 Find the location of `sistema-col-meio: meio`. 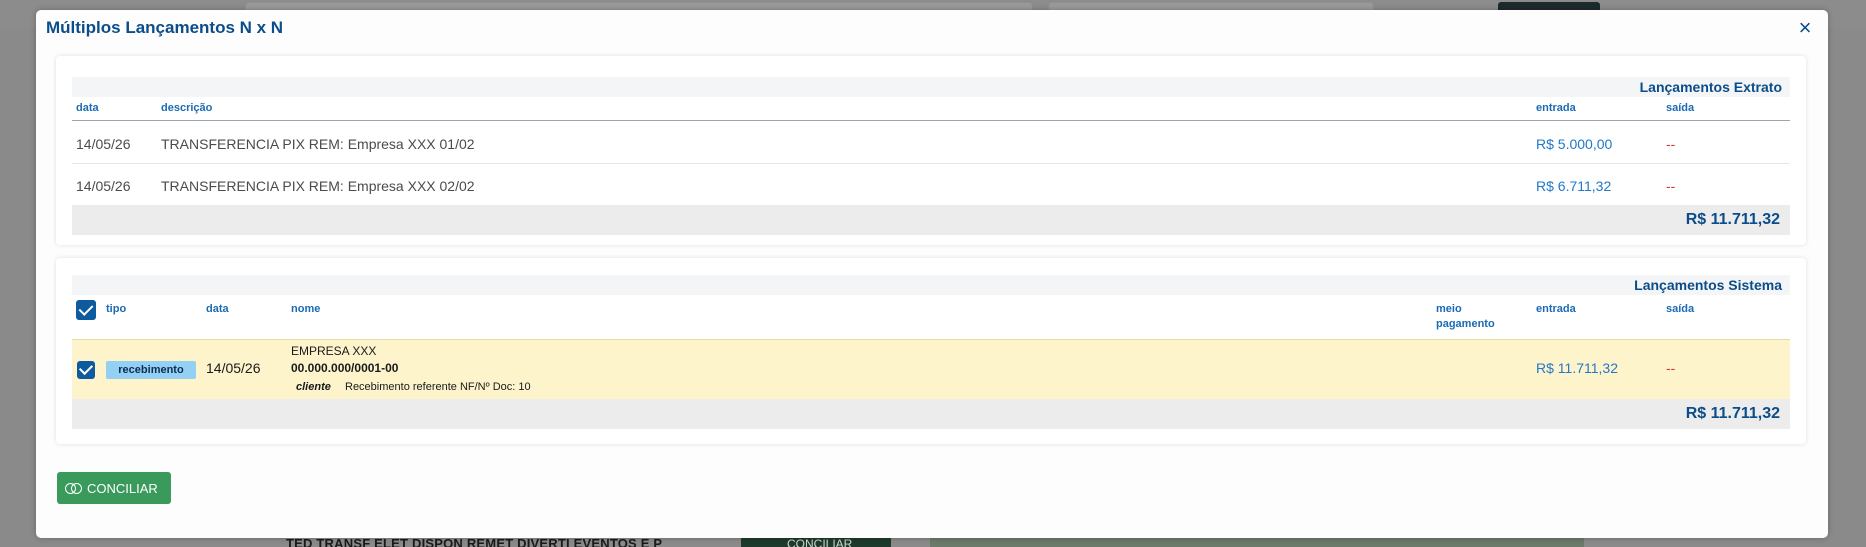

sistema-col-meio: meio is located at coordinates (1449, 309).